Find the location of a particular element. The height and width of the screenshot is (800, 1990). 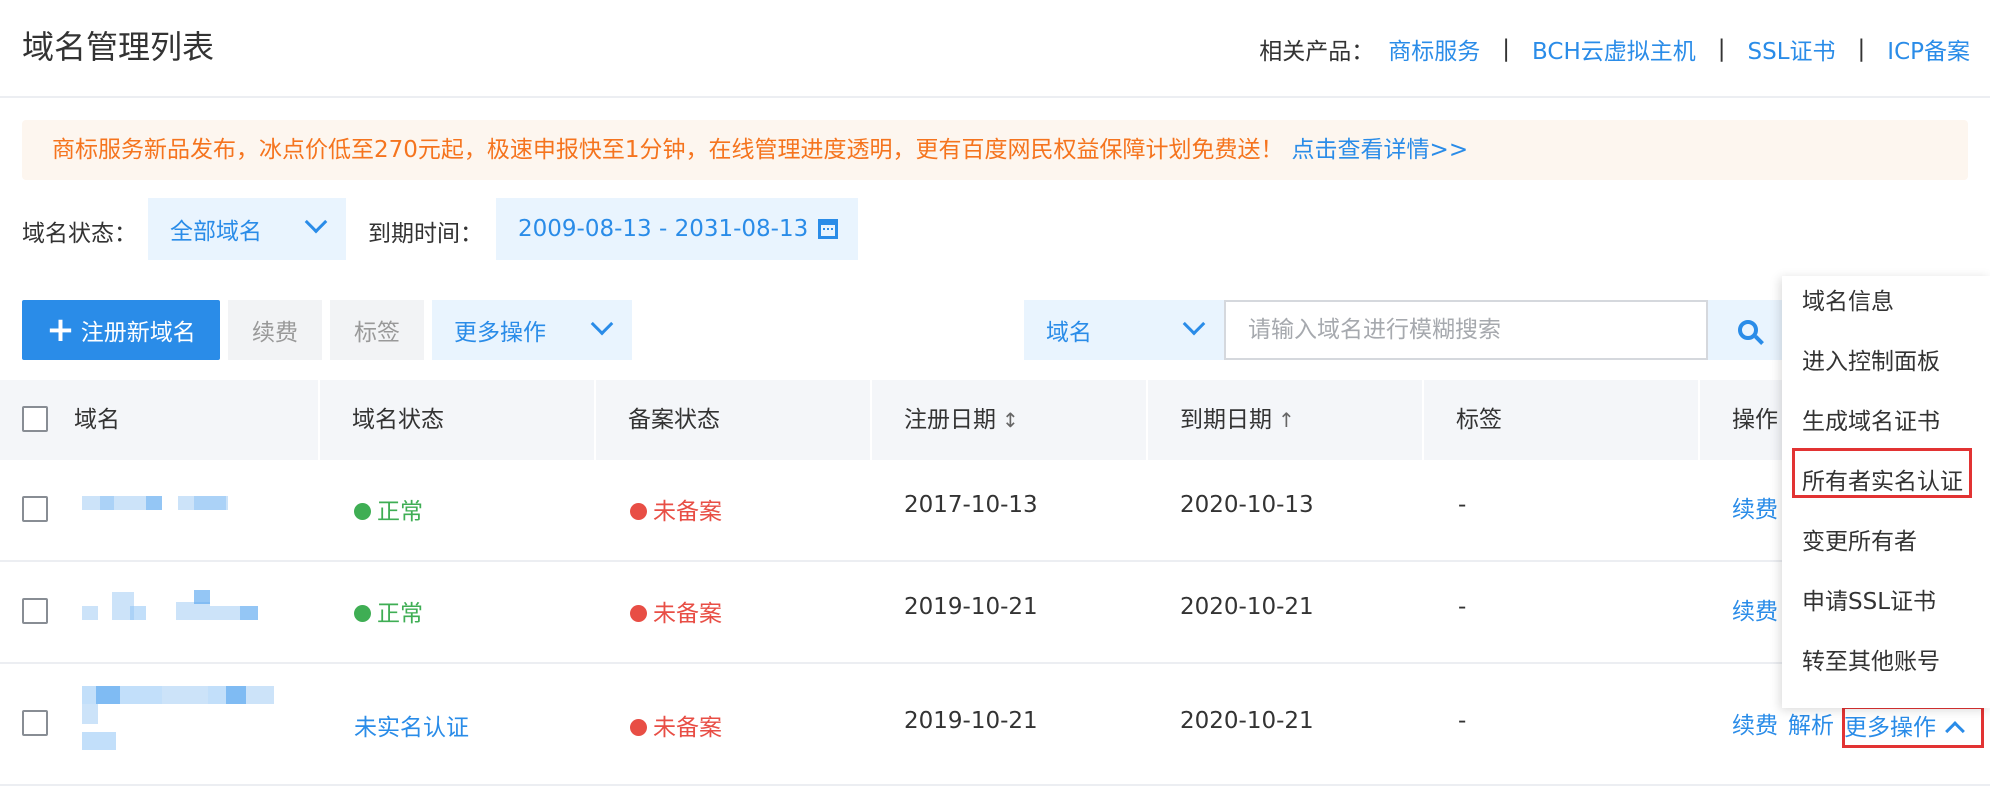

register-date-header-label: 注册日期 is located at coordinates (950, 420).